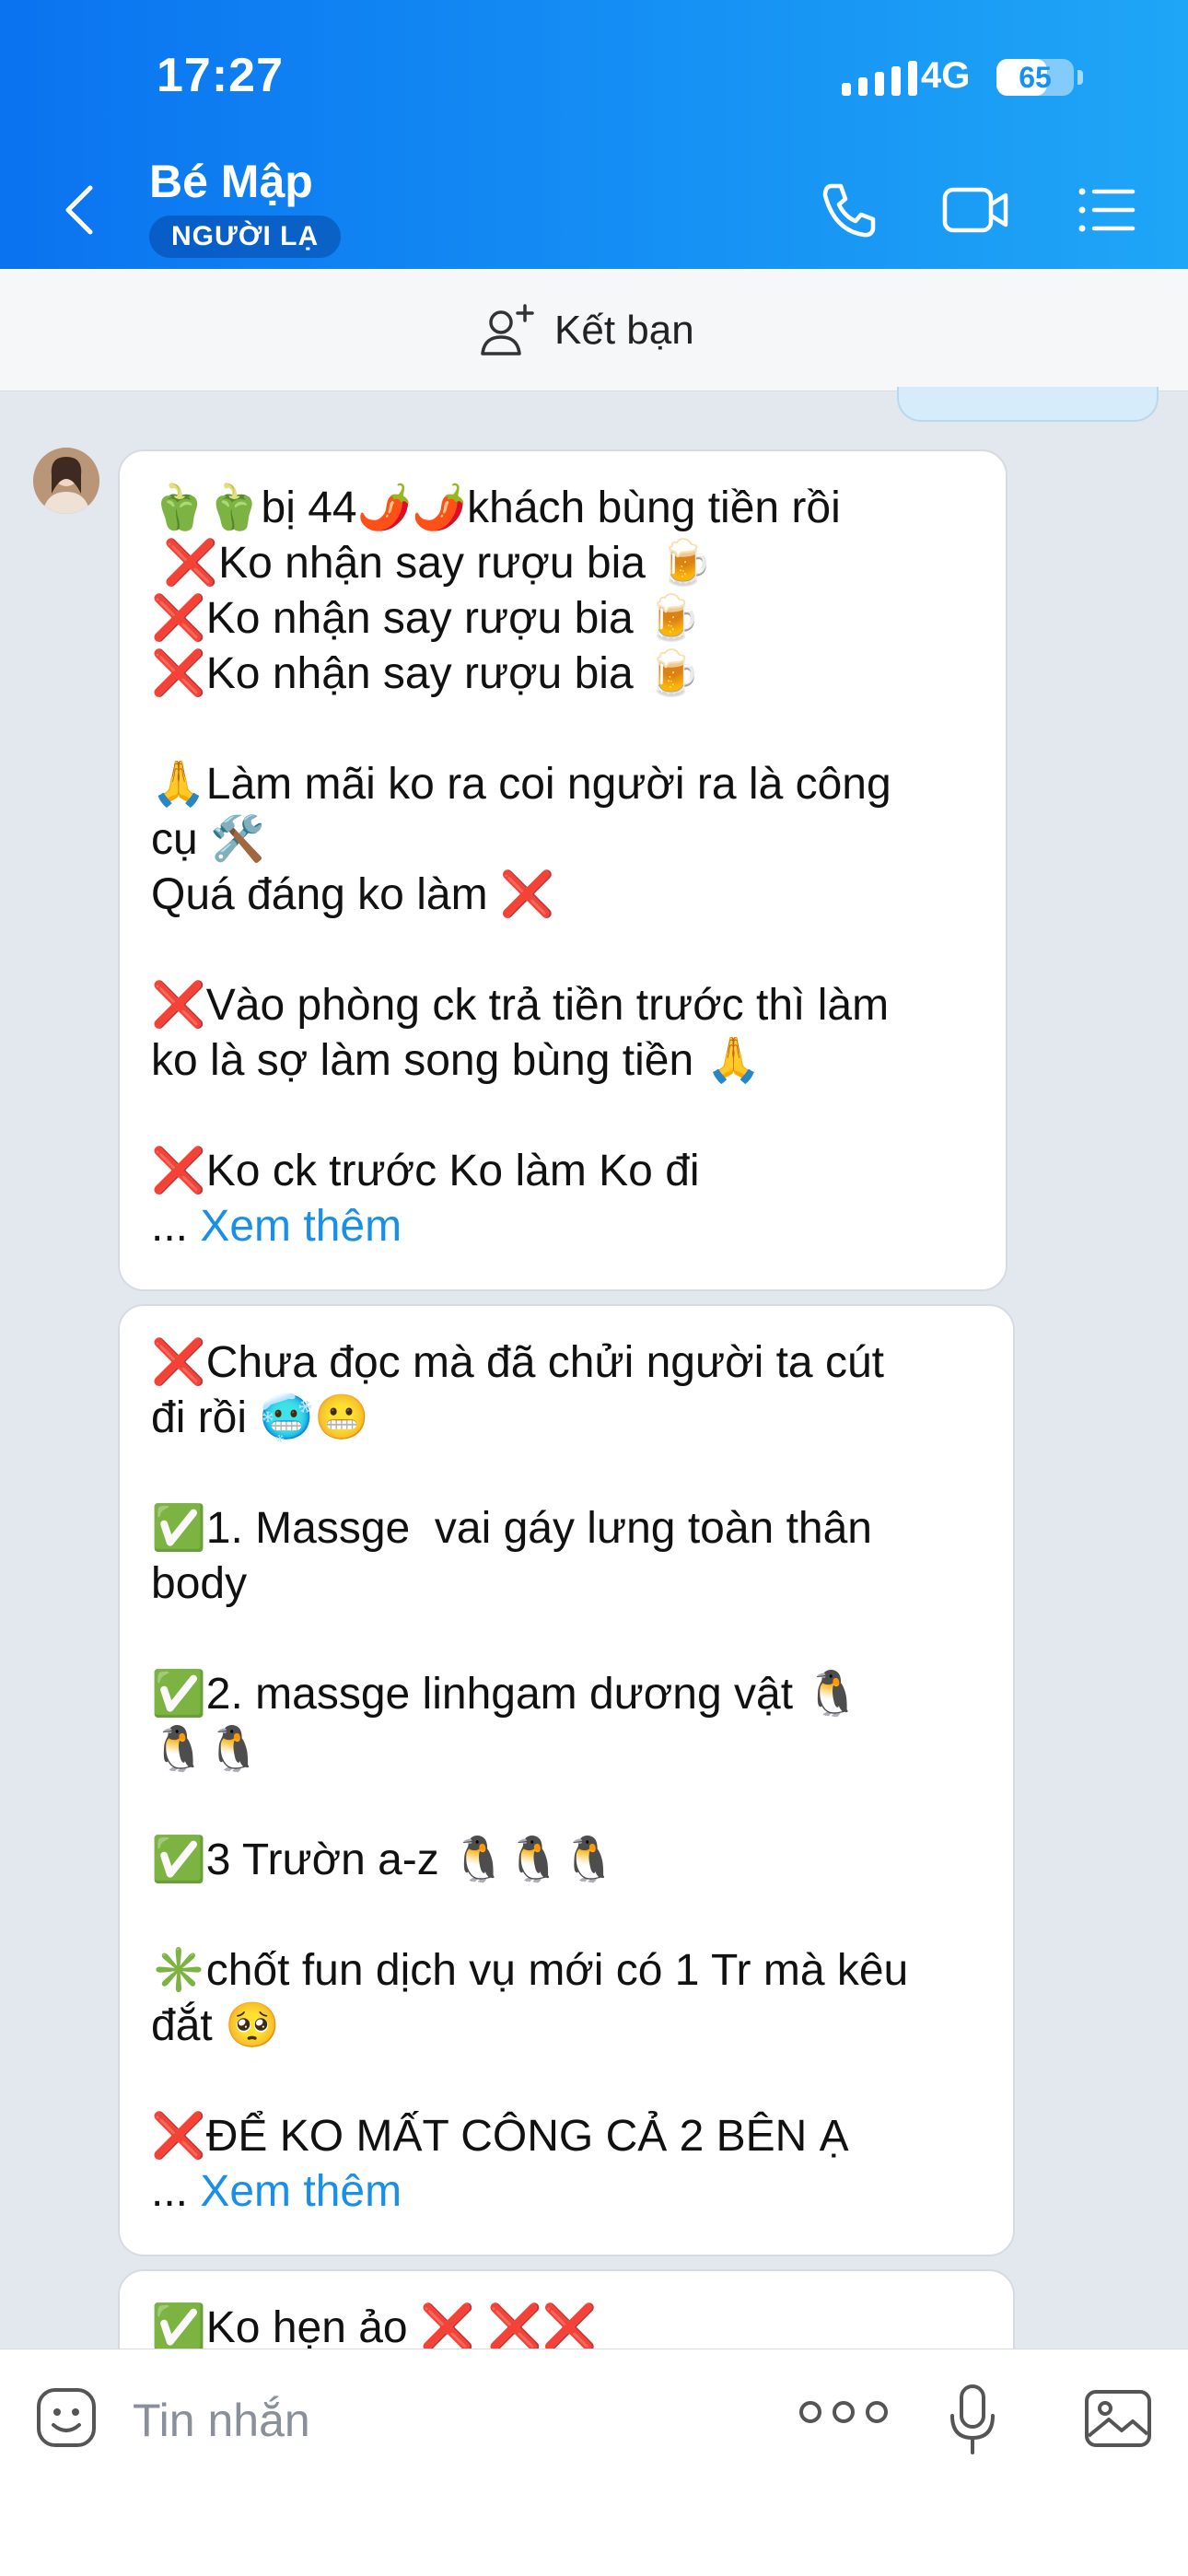 This screenshot has height=2576, width=1188. Describe the element at coordinates (946, 75) in the screenshot. I see `network-type: 4G` at that location.